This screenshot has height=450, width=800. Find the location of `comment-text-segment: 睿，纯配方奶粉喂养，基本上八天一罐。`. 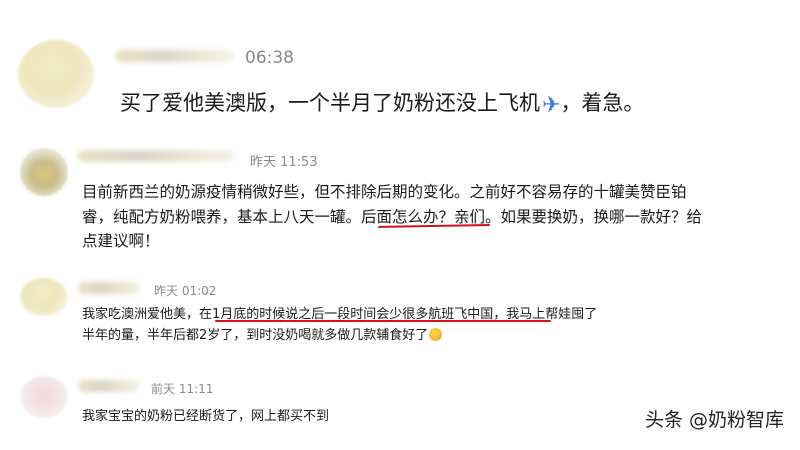

comment-text-segment: 睿，纯配方奶粉喂养，基本上八天一罐。 is located at coordinates (222, 217).